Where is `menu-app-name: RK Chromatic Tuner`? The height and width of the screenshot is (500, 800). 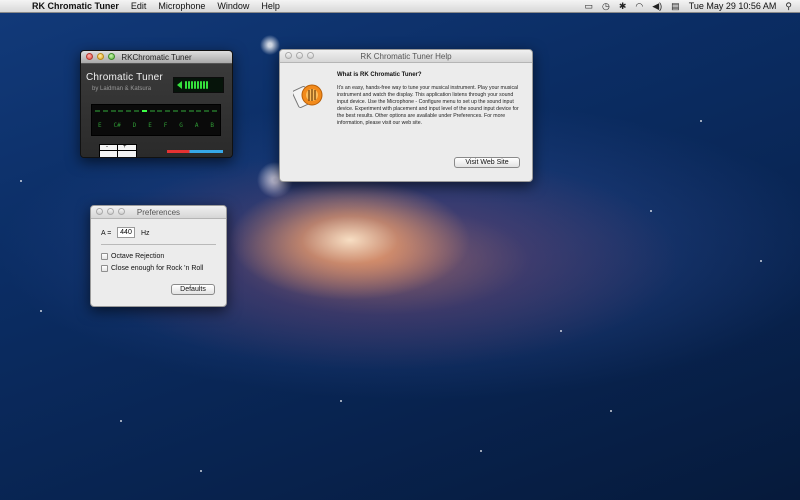
menu-app-name: RK Chromatic Tuner is located at coordinates (75, 6).